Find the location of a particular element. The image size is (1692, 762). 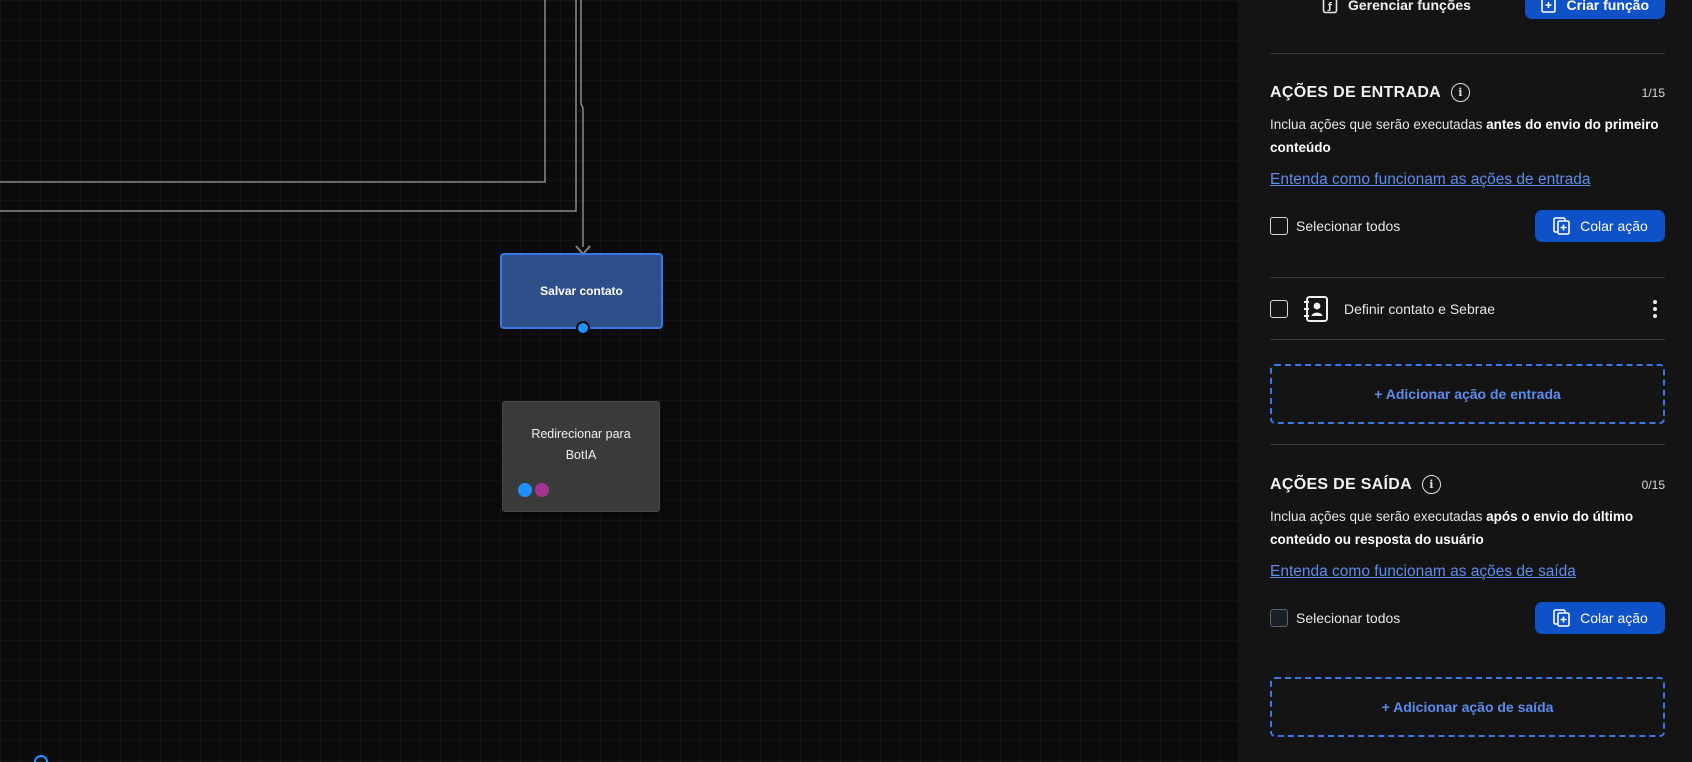

exit-actions-count: 0/15 is located at coordinates (1653, 484).